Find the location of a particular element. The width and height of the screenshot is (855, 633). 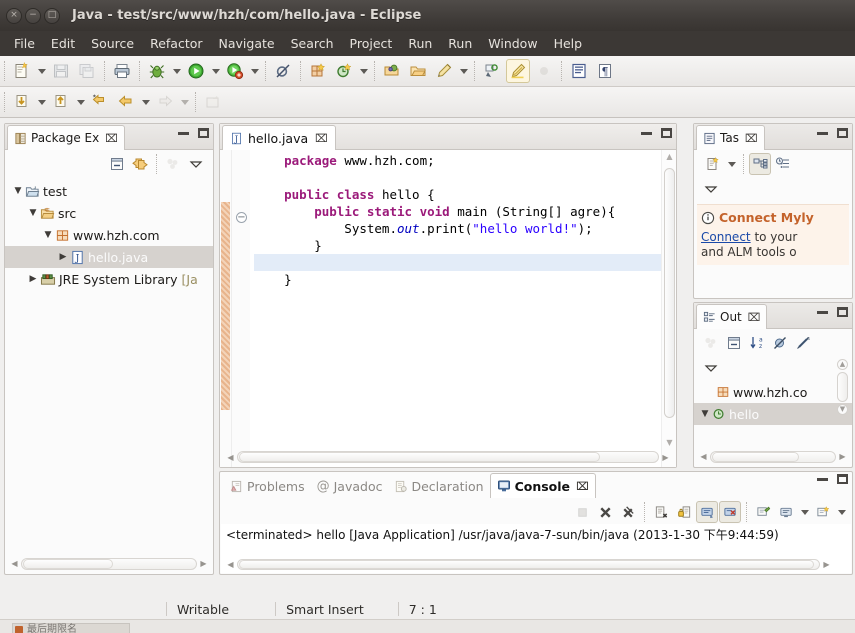

save-all-icon is located at coordinates (87, 71).